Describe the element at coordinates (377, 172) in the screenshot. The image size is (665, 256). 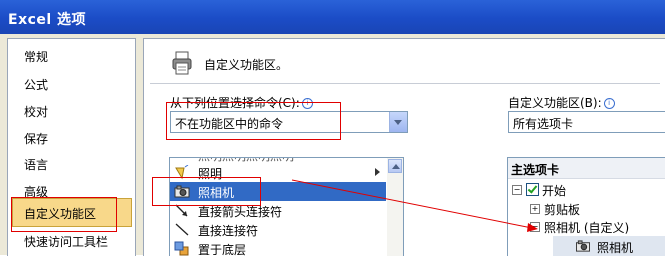
I see `submenu-arrow-icon` at that location.